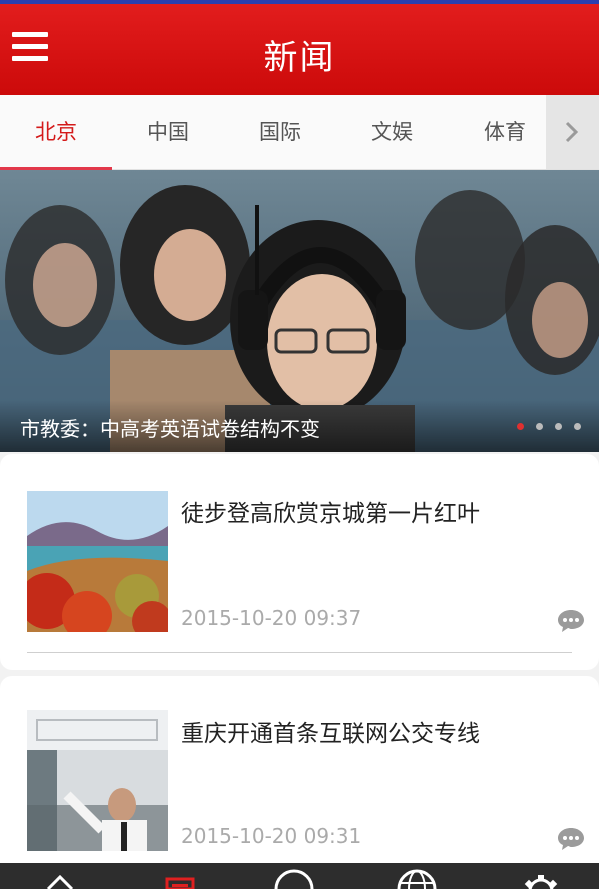 This screenshot has height=889, width=599. What do you see at coordinates (299, 652) in the screenshot?
I see `divider` at bounding box center [299, 652].